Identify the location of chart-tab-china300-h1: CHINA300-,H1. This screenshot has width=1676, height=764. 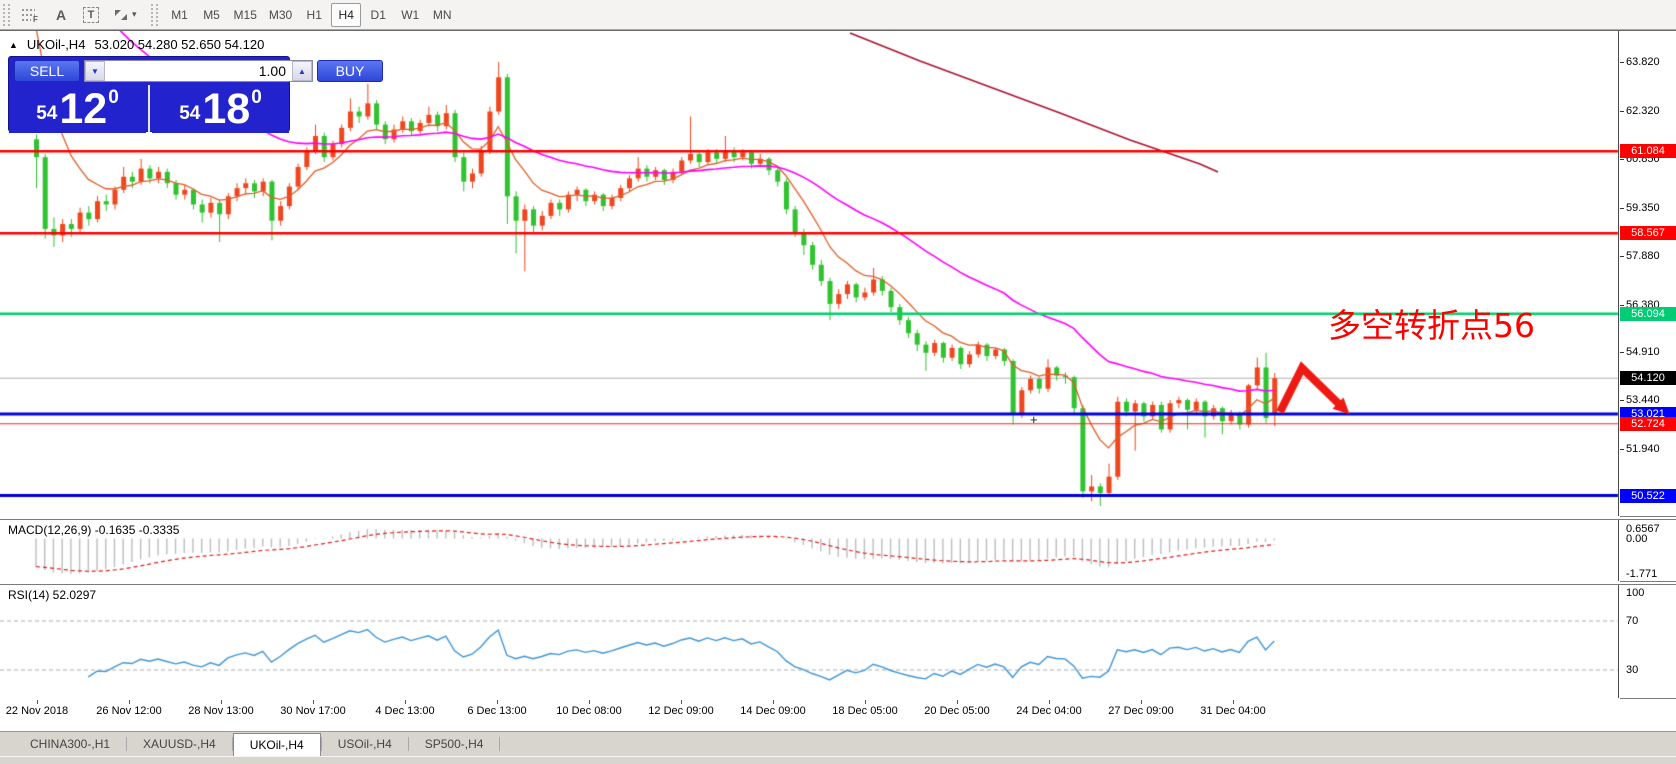
(70, 744).